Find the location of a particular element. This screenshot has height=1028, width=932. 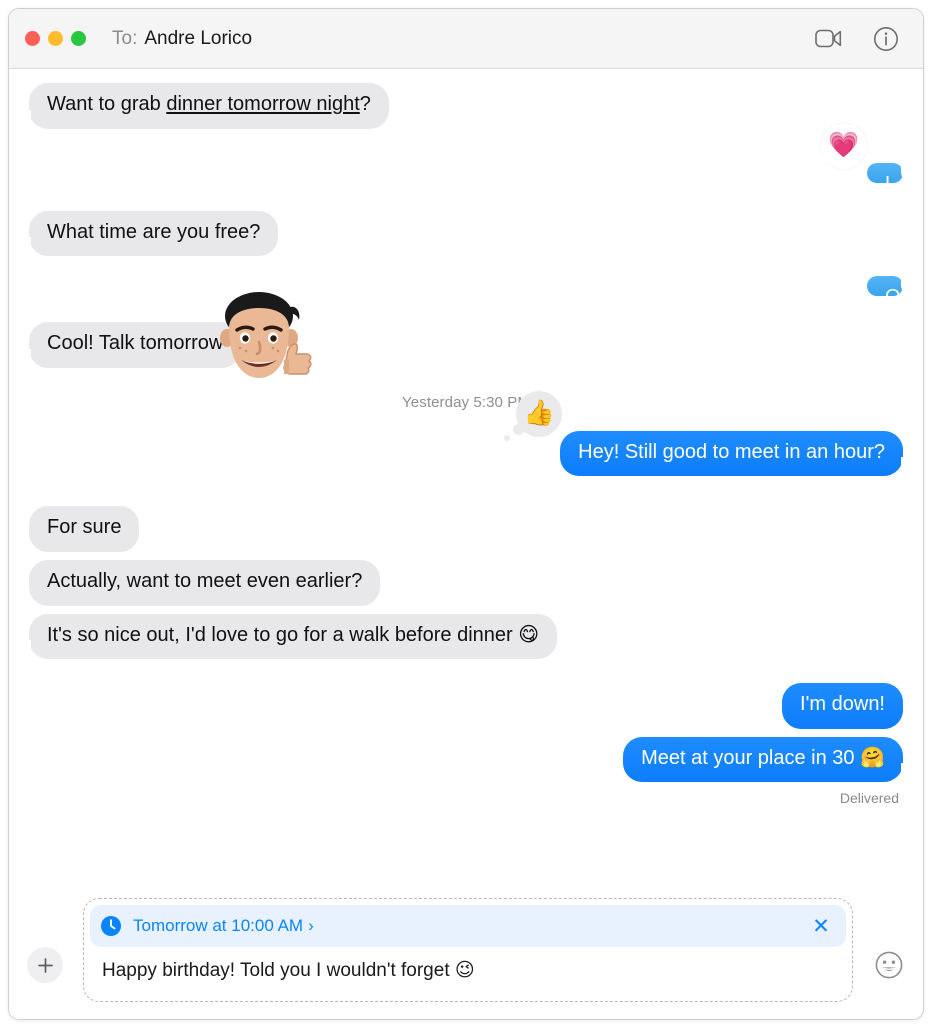

window-controls is located at coordinates (55, 38).